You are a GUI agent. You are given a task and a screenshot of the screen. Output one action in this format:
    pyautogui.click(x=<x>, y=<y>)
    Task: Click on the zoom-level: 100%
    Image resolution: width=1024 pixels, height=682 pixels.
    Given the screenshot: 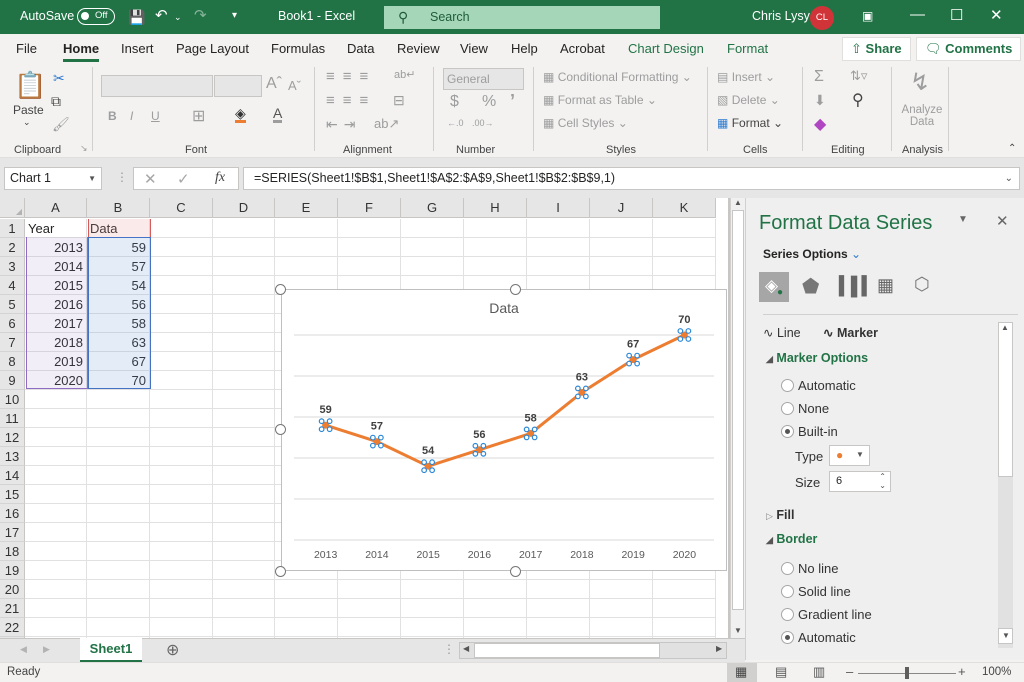 What is the action you would take?
    pyautogui.click(x=996, y=672)
    